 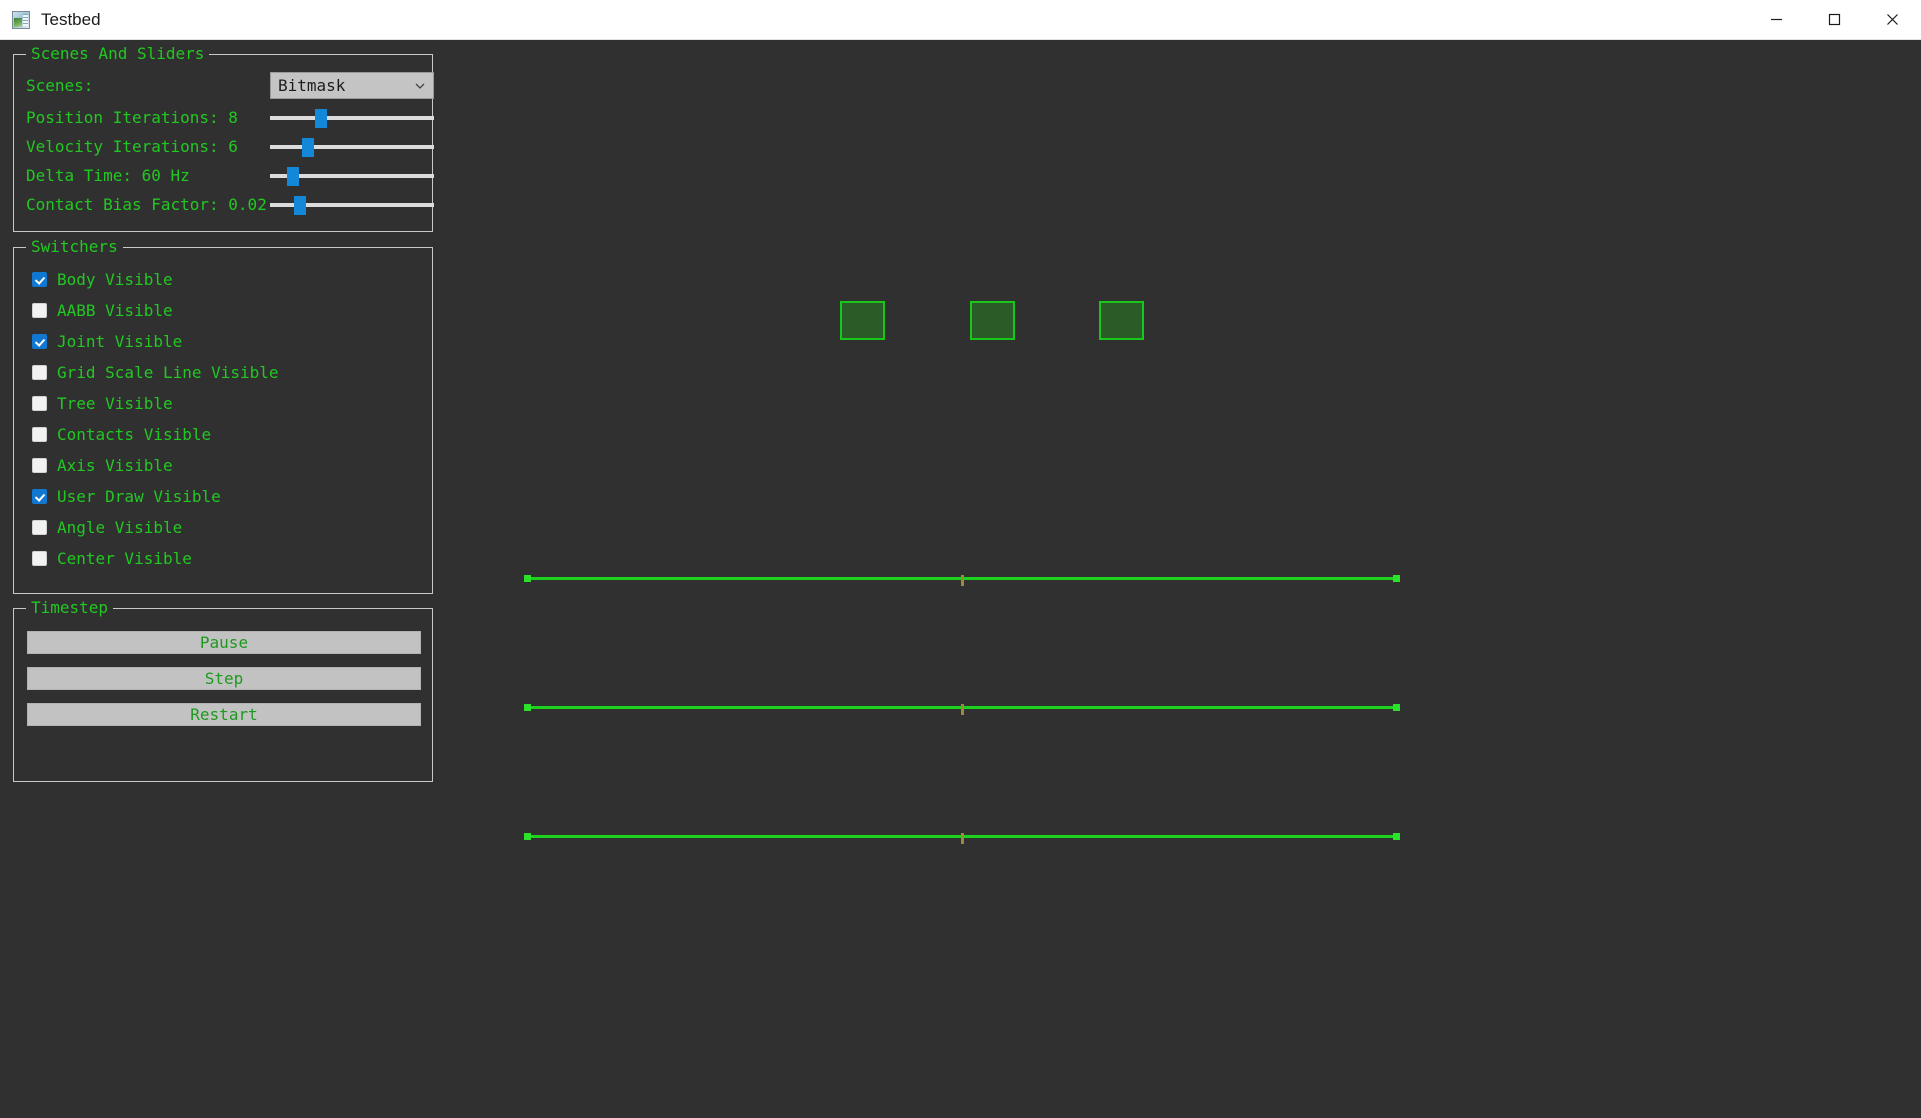 What do you see at coordinates (39, 372) in the screenshot?
I see `checkbox-grid-scale-line-visible` at bounding box center [39, 372].